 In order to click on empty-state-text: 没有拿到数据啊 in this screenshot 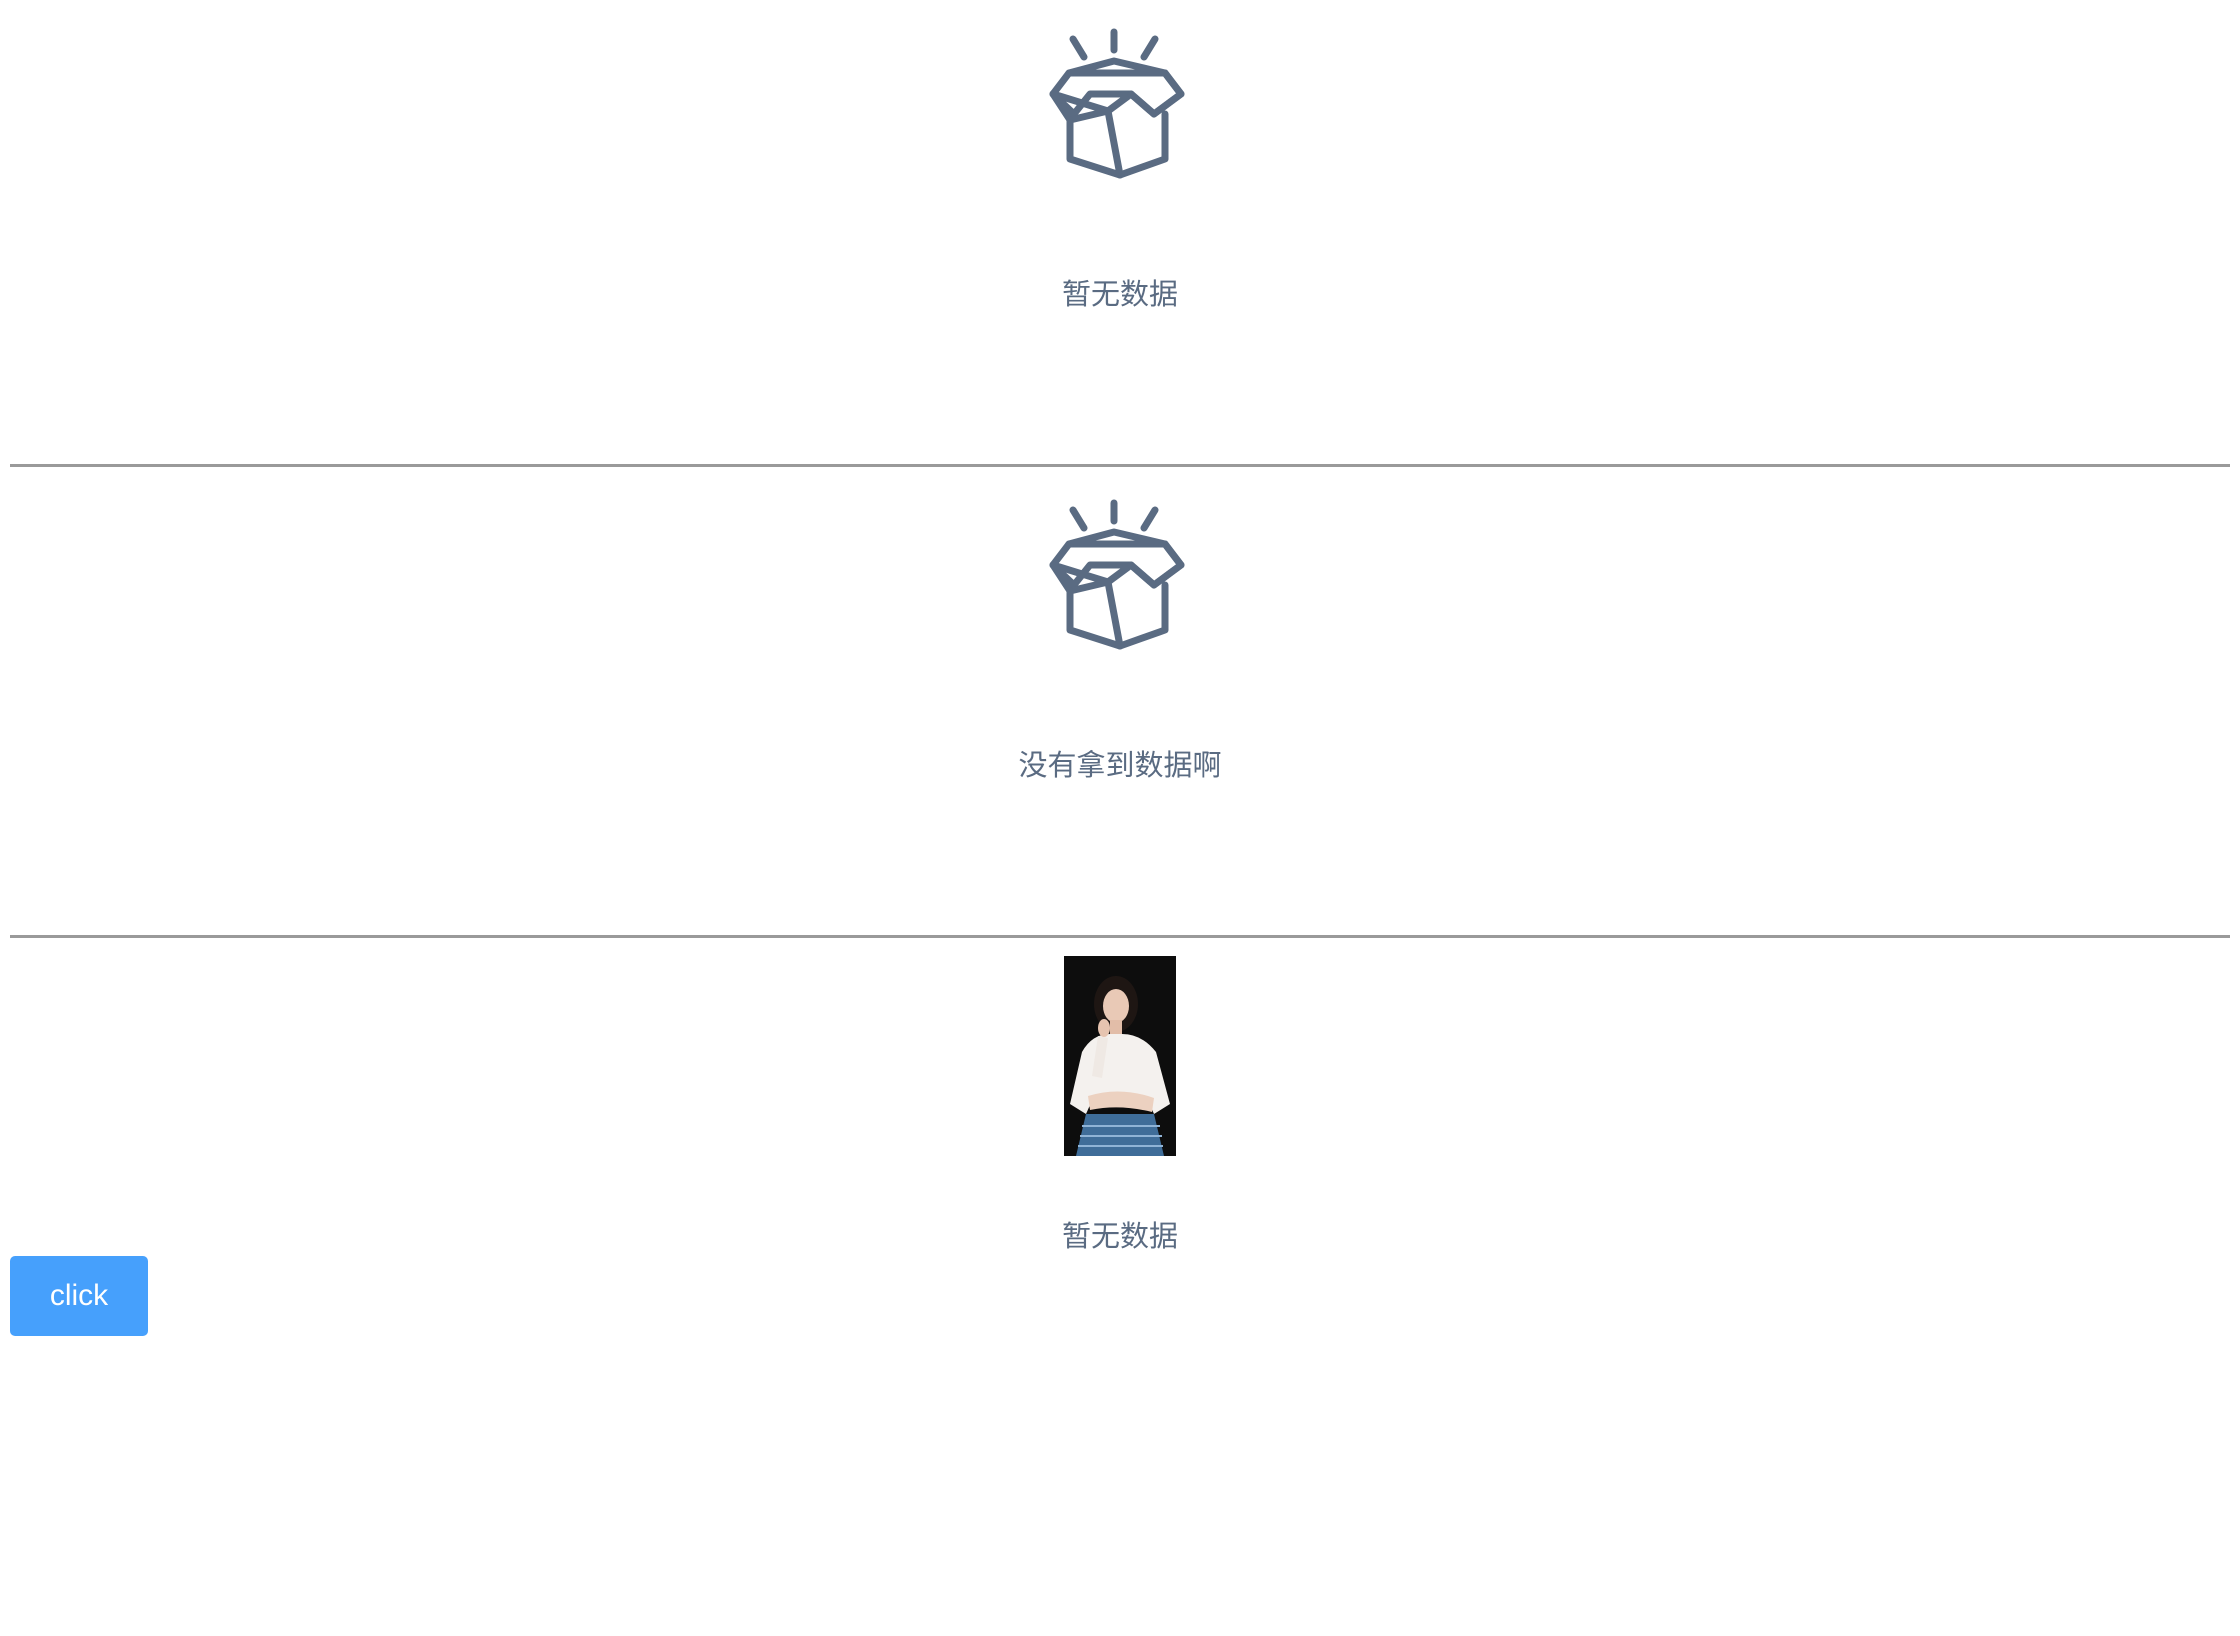, I will do `click(1120, 765)`.